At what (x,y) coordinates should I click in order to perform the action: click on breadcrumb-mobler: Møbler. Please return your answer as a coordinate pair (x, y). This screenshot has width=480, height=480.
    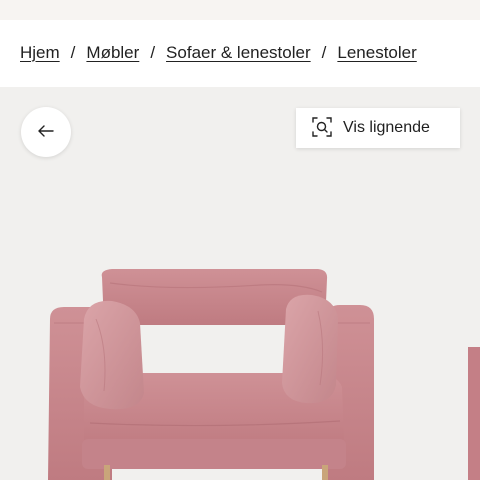
    Looking at the image, I should click on (112, 53).